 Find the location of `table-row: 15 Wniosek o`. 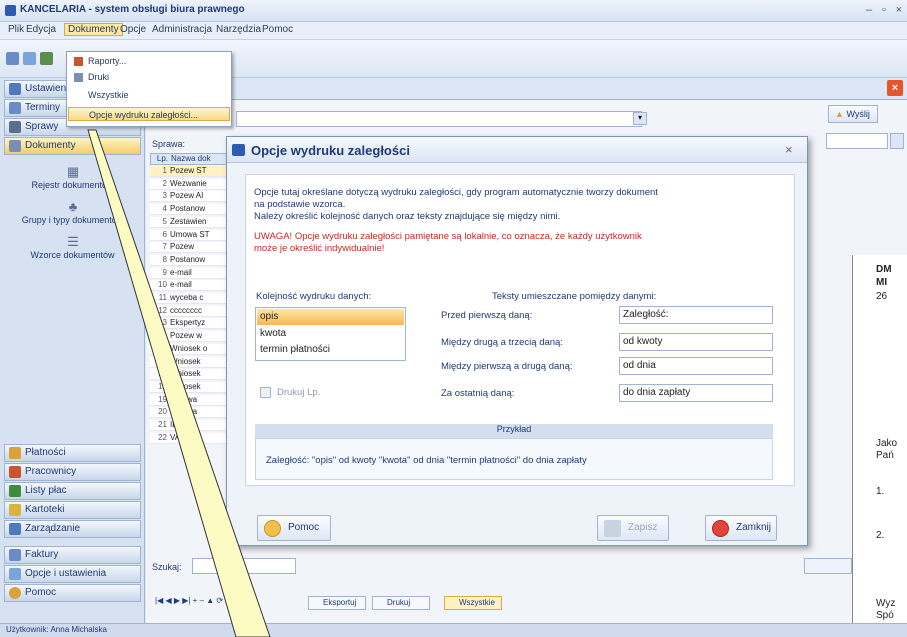

table-row: 15 Wniosek o is located at coordinates (191, 349).